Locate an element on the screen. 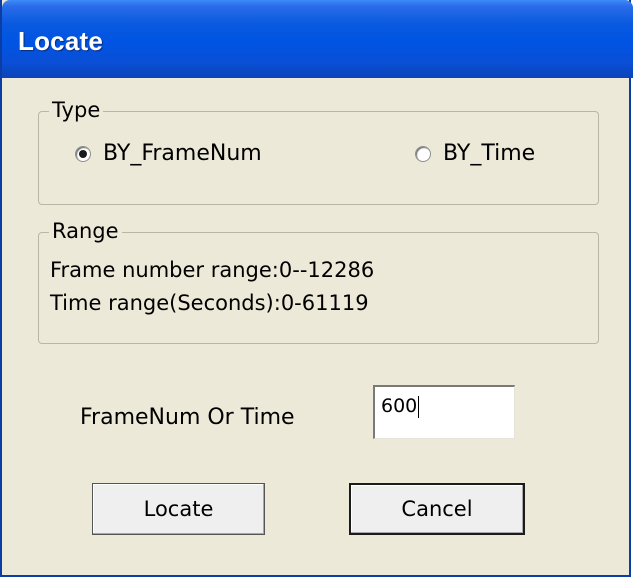 The width and height of the screenshot is (635, 579). title-bar: Locate is located at coordinates (317, 39).